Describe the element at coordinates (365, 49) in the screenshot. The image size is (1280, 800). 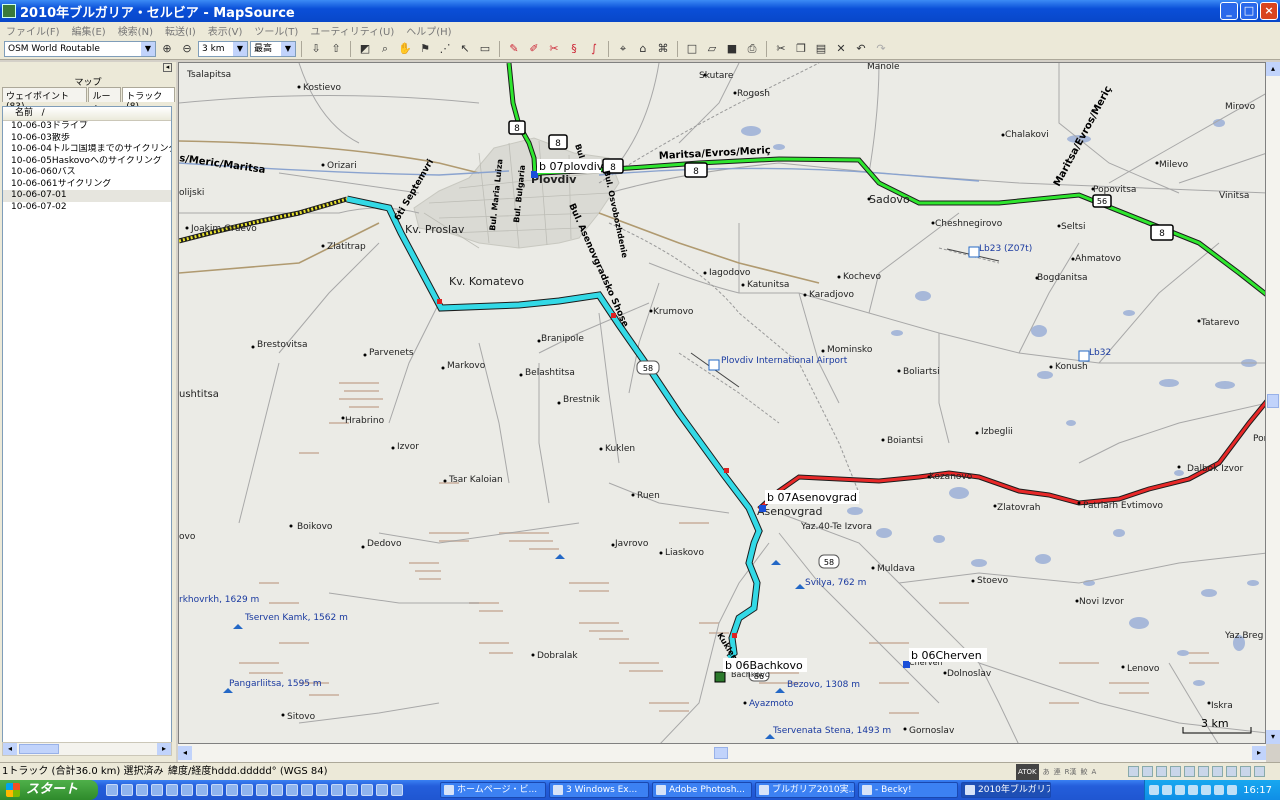
I see `map-tool-icon: ◩` at that location.